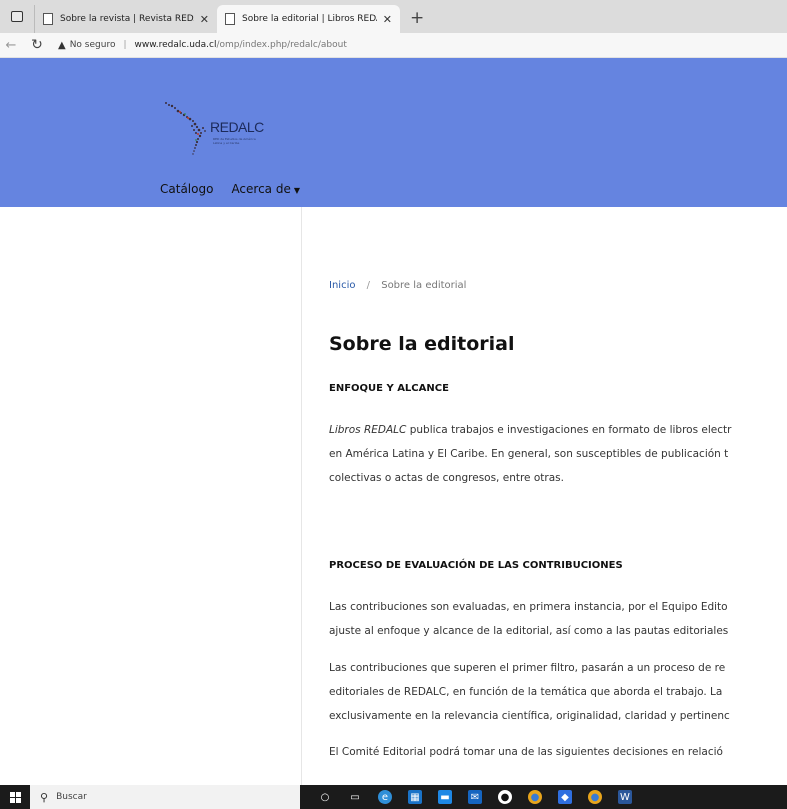 The height and width of the screenshot is (809, 787). I want to click on security-warning: No seguro, so click(92, 45).